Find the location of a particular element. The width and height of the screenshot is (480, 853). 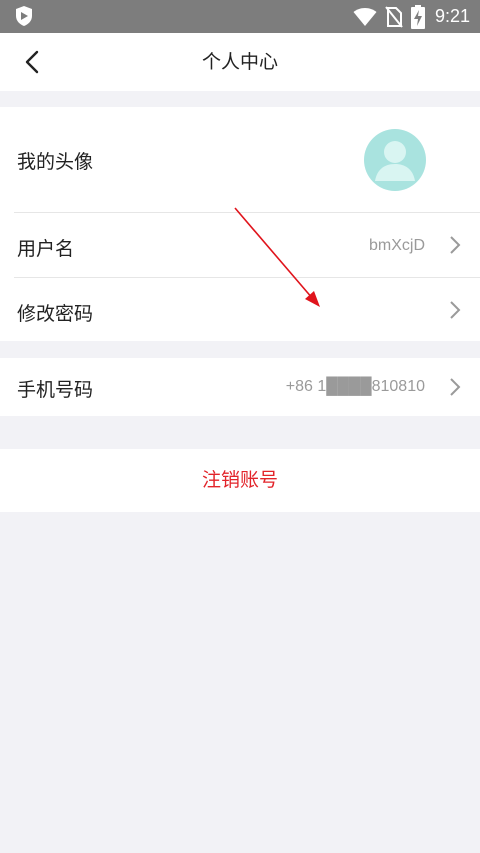

avatar-person-icon is located at coordinates (395, 161).